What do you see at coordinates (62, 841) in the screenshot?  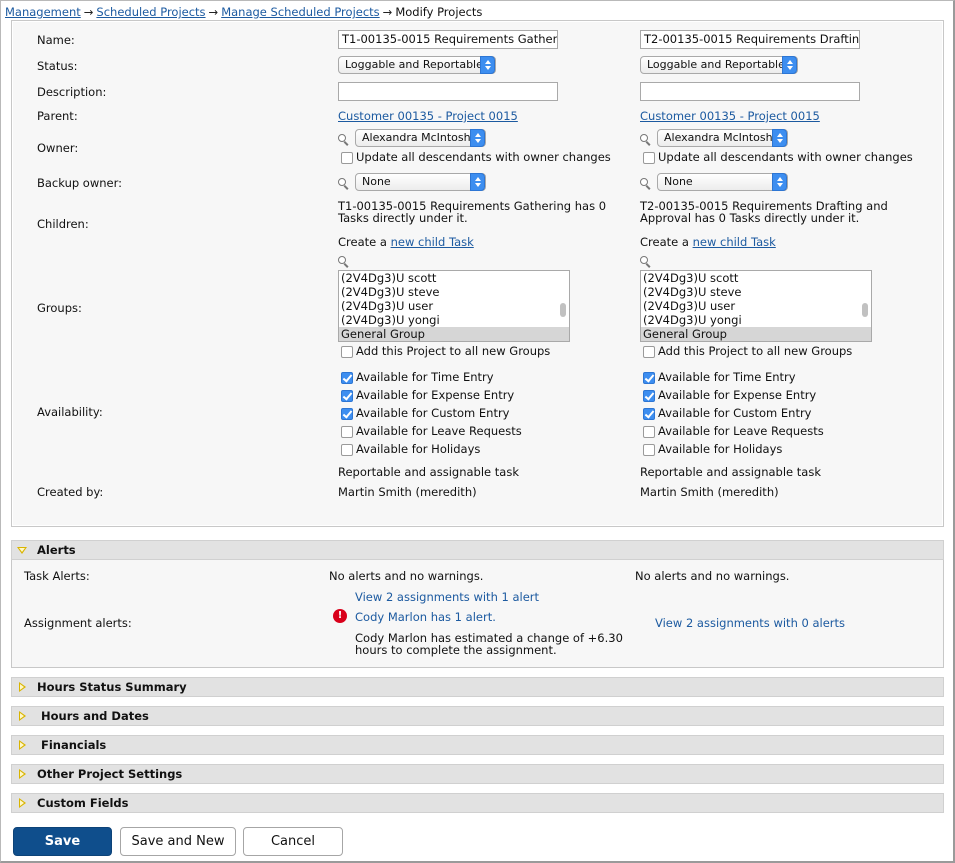 I see `save-button: Save` at bounding box center [62, 841].